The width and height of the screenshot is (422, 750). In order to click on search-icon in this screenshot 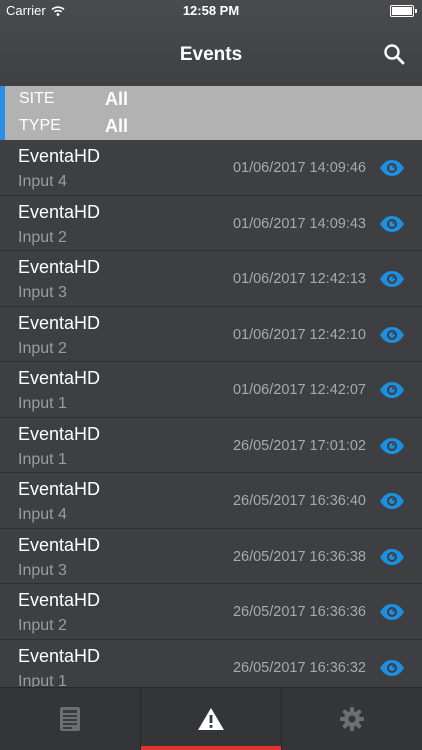, I will do `click(394, 54)`.